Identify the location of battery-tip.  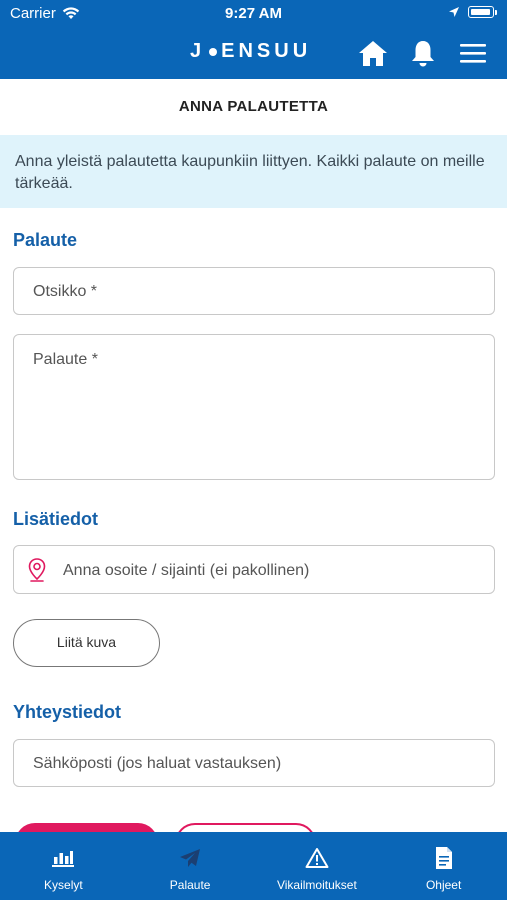
(496, 12).